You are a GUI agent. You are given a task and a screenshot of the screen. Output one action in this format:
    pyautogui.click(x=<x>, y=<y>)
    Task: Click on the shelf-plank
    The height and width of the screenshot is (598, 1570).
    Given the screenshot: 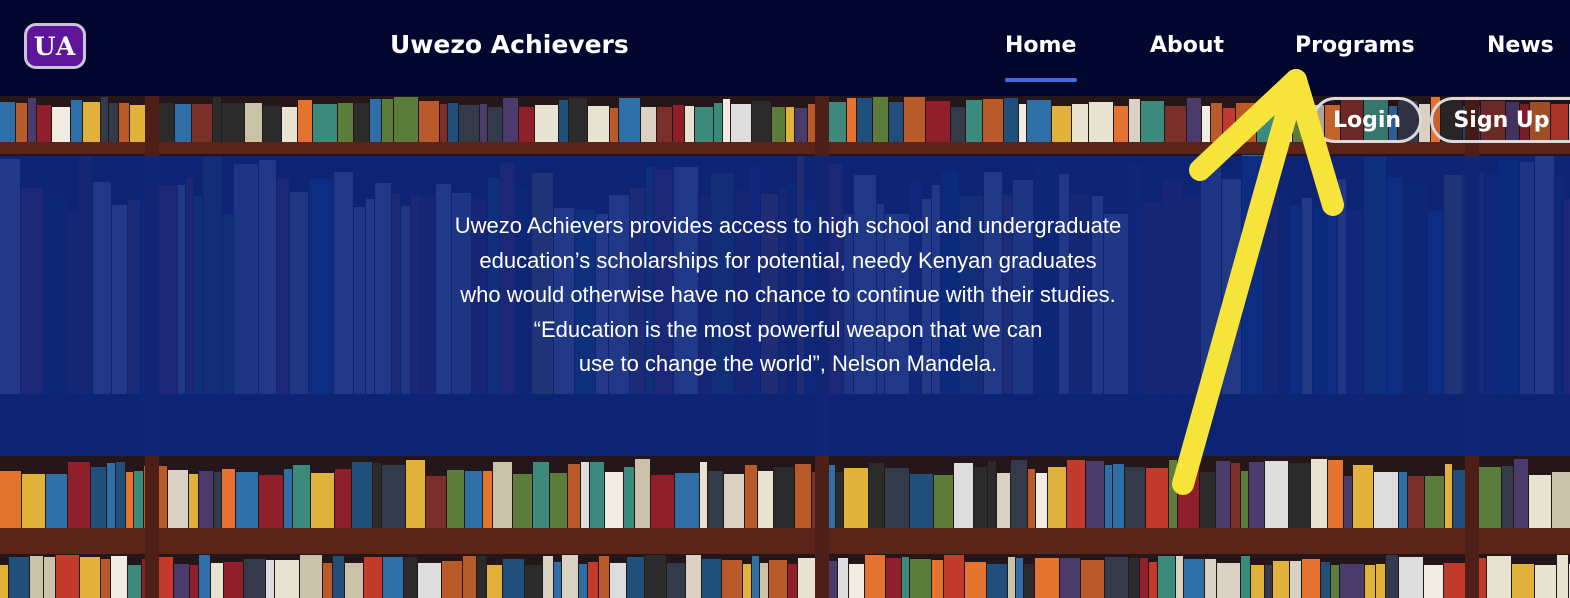 What is the action you would take?
    pyautogui.click(x=785, y=148)
    